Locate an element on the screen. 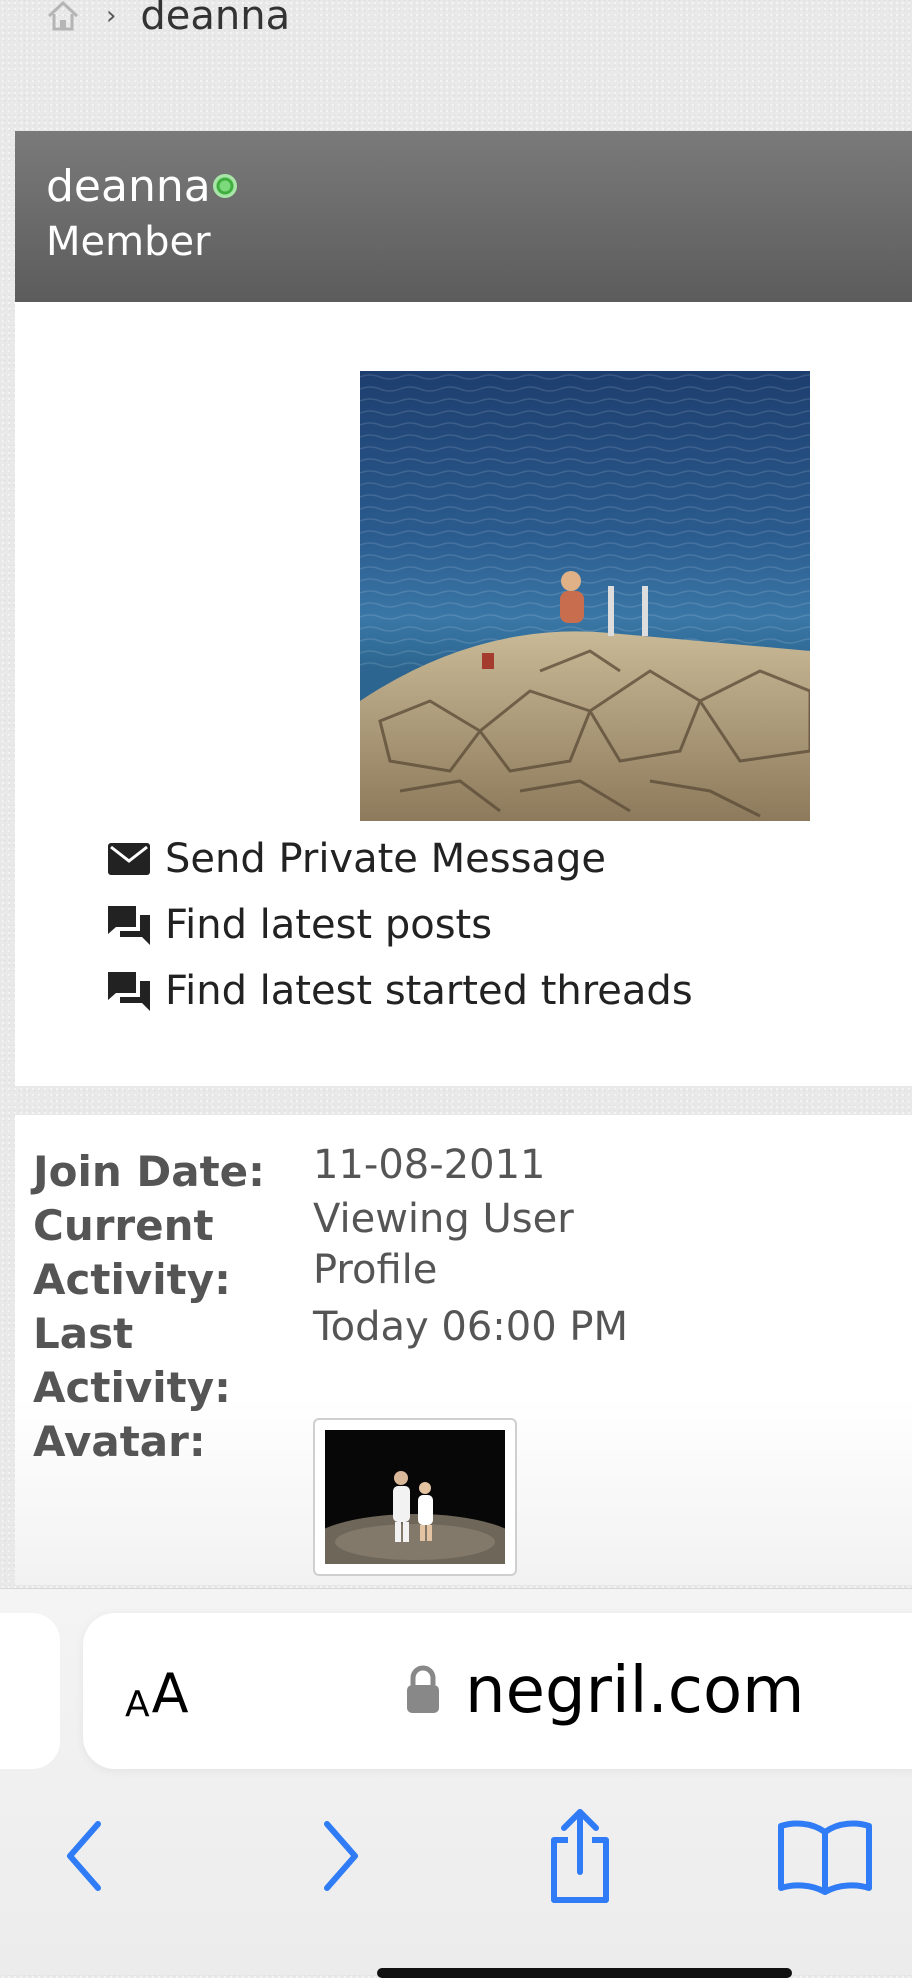 The width and height of the screenshot is (912, 1978). chevron-right-icon is located at coordinates (341, 1856).